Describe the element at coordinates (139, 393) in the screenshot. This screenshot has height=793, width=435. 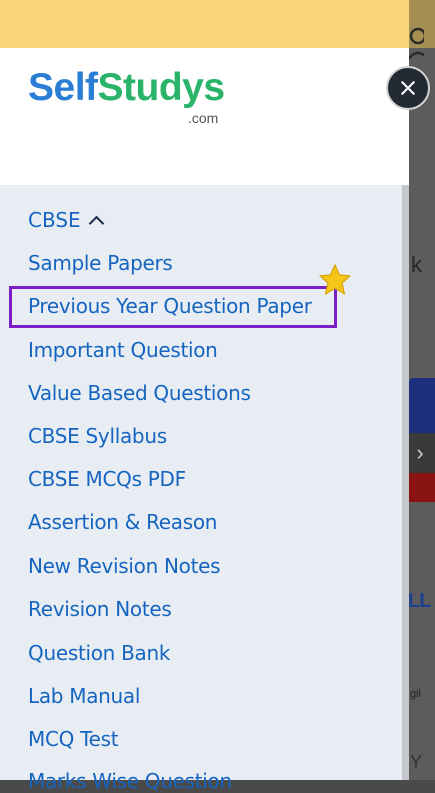
I see `menu-item-value-based-questions: Value Based Questions` at that location.